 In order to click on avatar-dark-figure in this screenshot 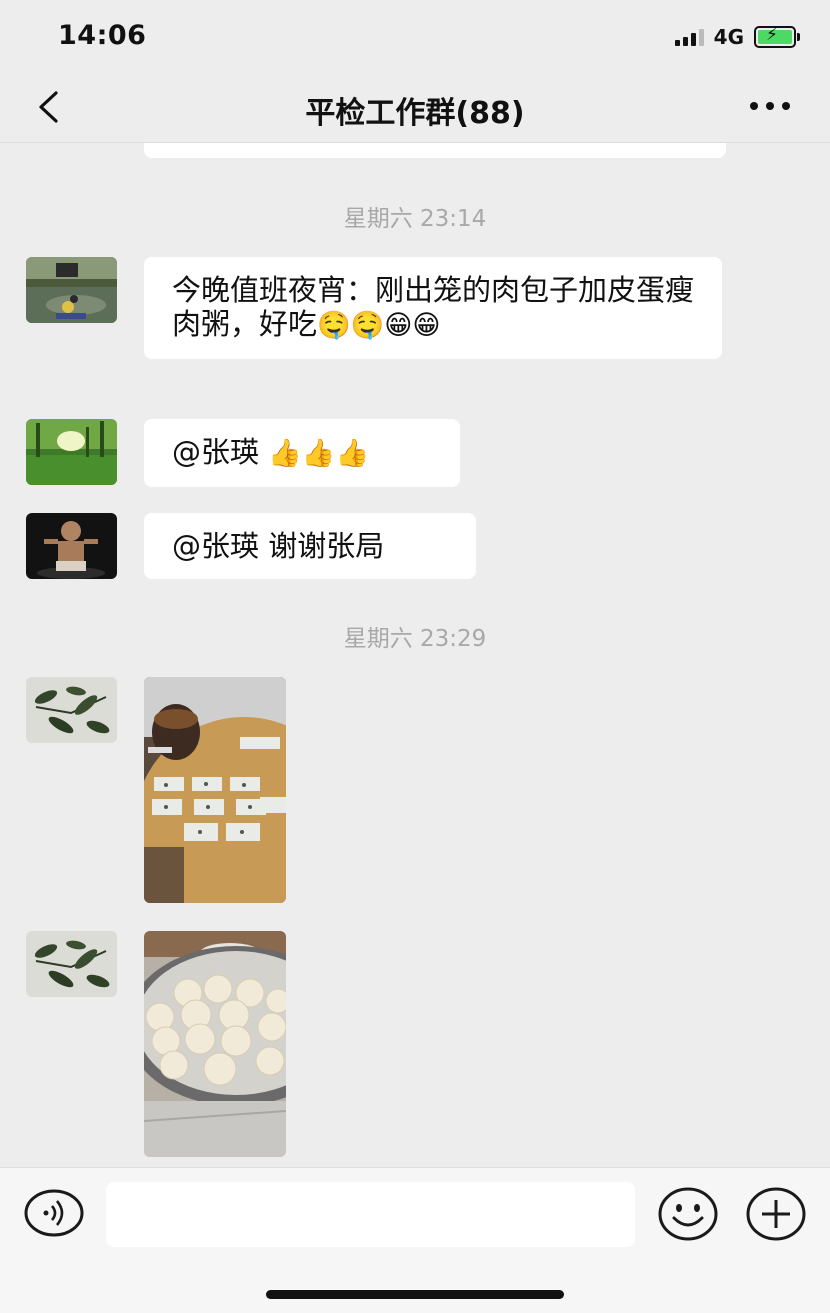, I will do `click(71, 546)`.